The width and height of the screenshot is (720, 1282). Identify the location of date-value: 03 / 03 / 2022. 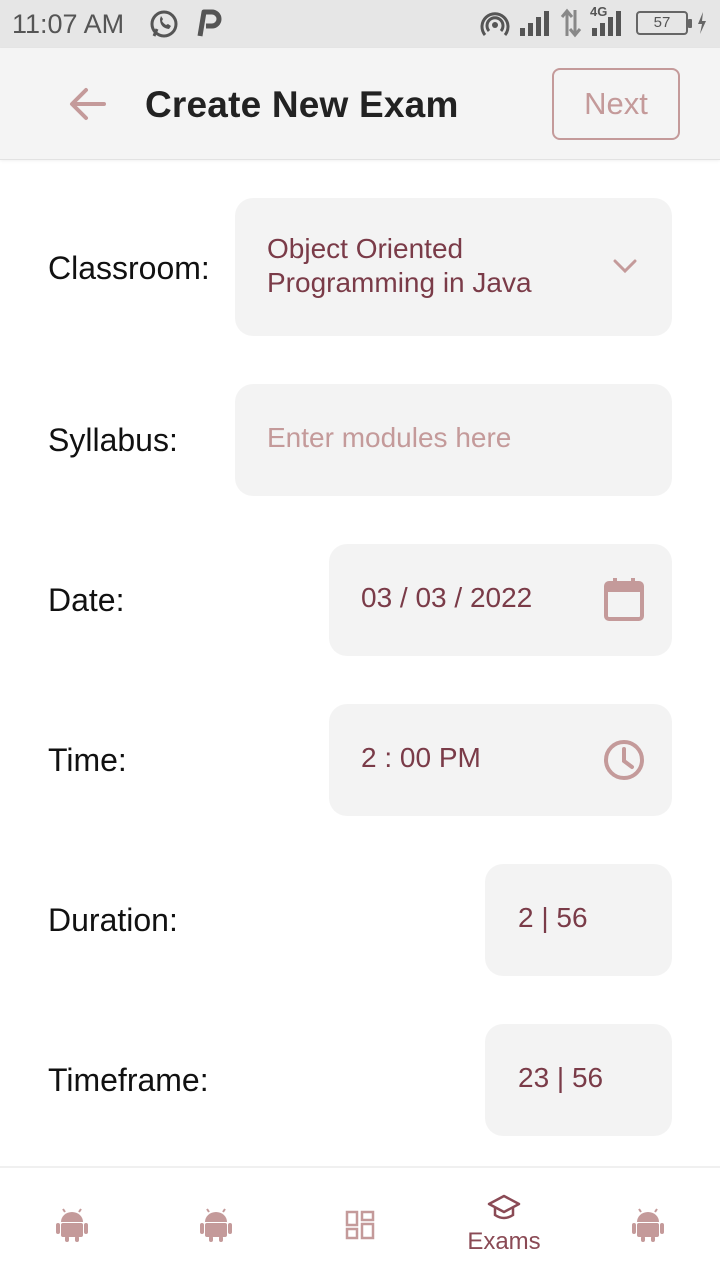
(447, 597).